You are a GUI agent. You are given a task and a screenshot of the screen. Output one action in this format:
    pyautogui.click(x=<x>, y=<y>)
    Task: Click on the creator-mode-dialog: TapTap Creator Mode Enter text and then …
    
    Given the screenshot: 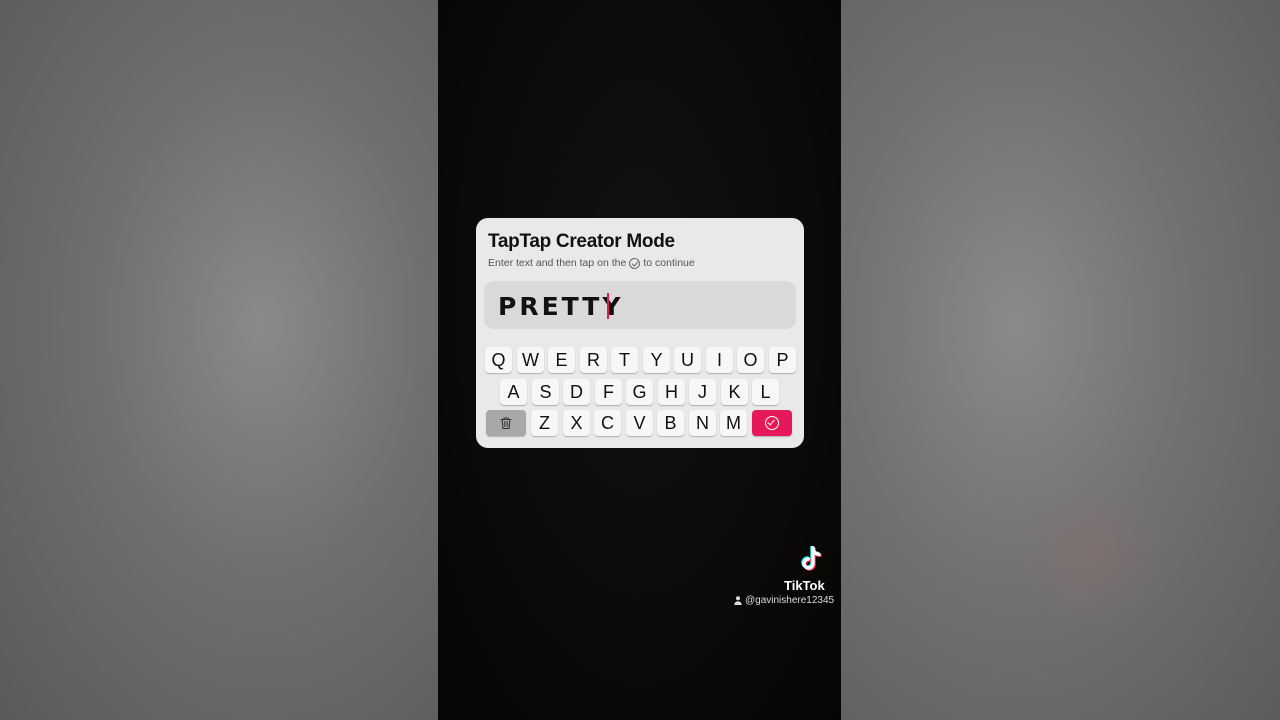 What is the action you would take?
    pyautogui.click(x=640, y=333)
    